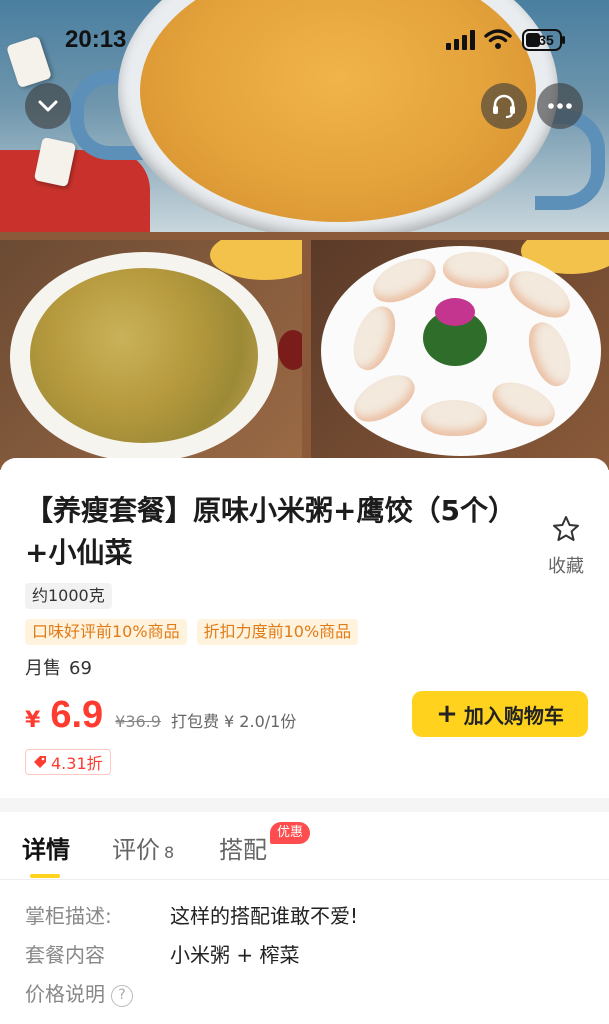  Describe the element at coordinates (136, 850) in the screenshot. I see `tab-reviews-label: 评价` at that location.